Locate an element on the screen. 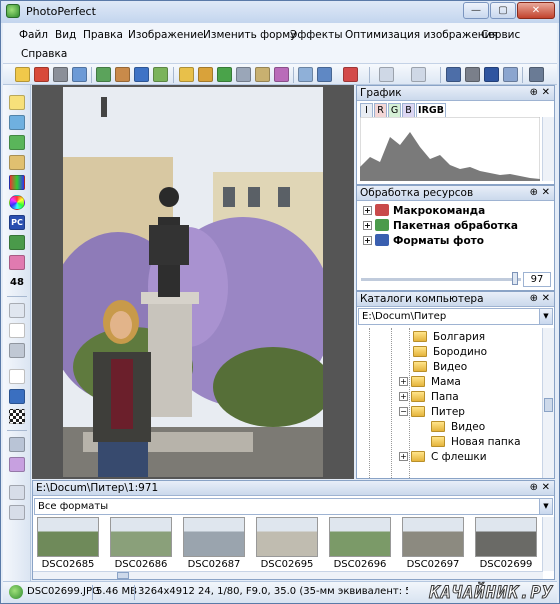  multi-icon is located at coordinates (205, 74).